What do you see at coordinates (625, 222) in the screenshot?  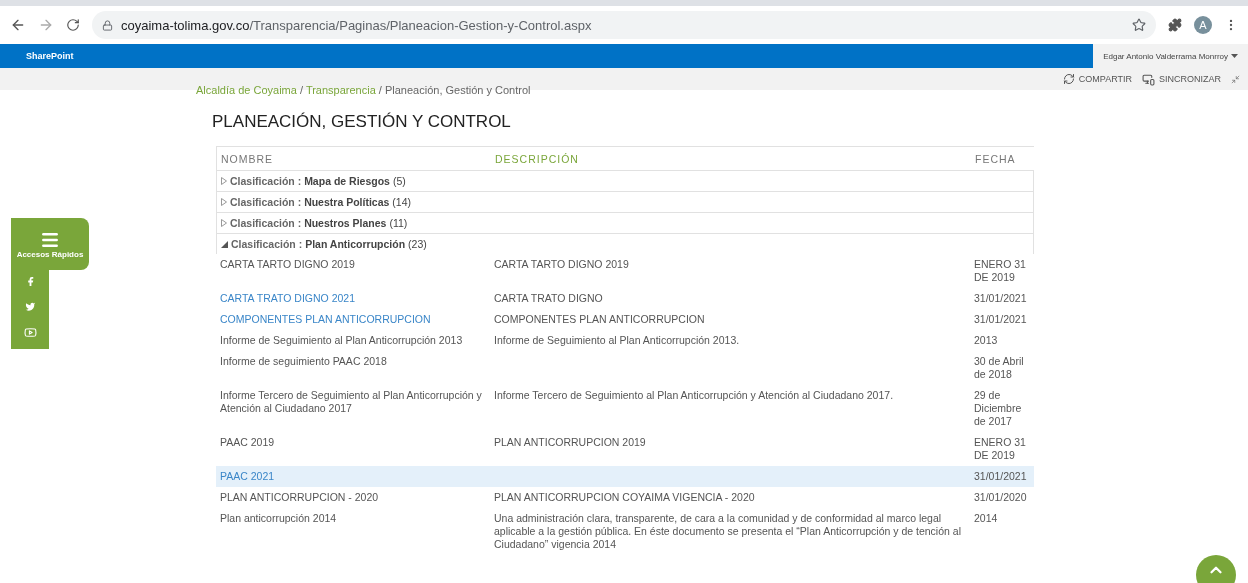 I see `group-header: Clasificación : Nuestros Planes (11)` at bounding box center [625, 222].